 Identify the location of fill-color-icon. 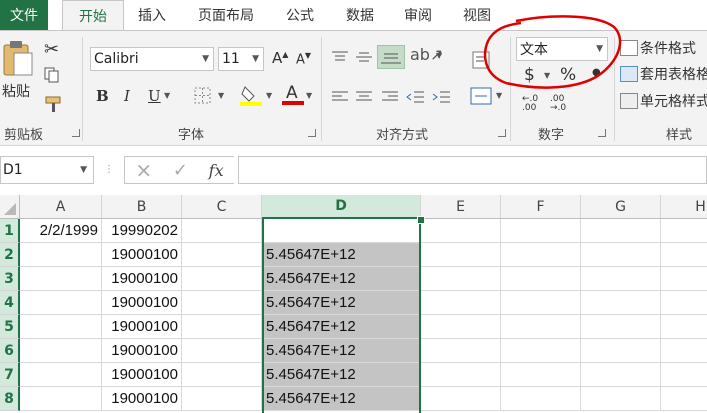
(251, 95).